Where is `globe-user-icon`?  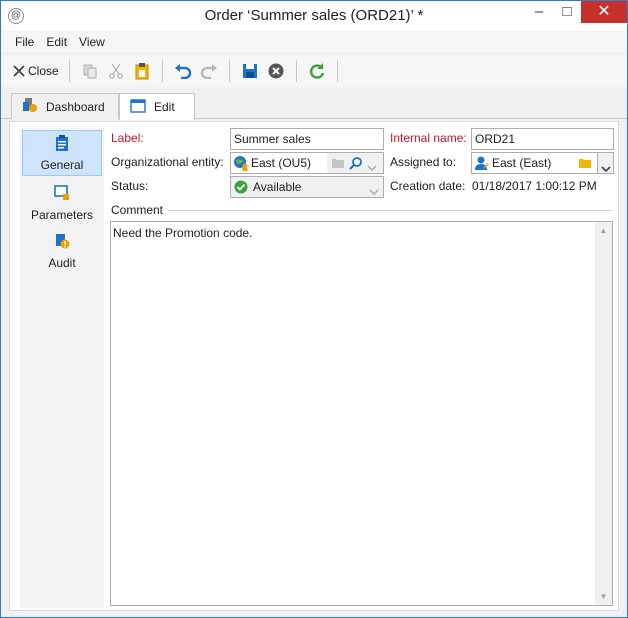 globe-user-icon is located at coordinates (241, 164).